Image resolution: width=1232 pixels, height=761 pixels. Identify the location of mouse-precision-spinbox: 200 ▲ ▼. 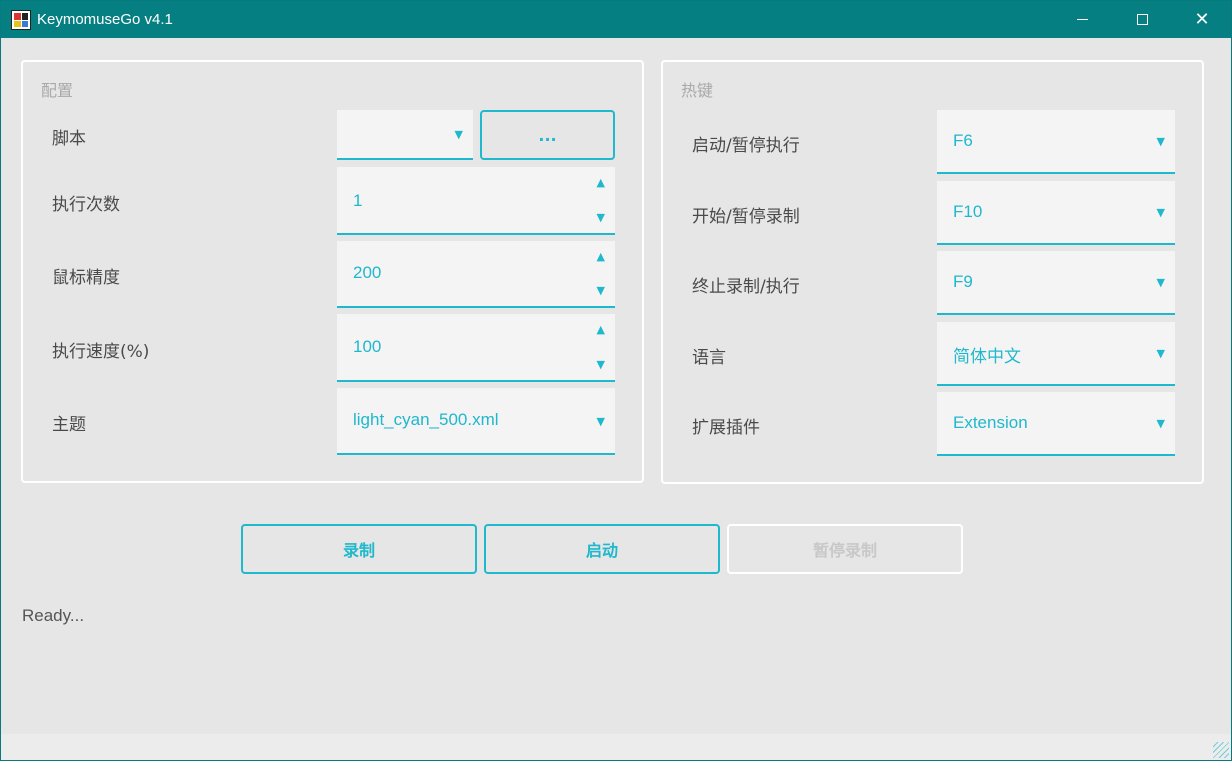
(476, 274).